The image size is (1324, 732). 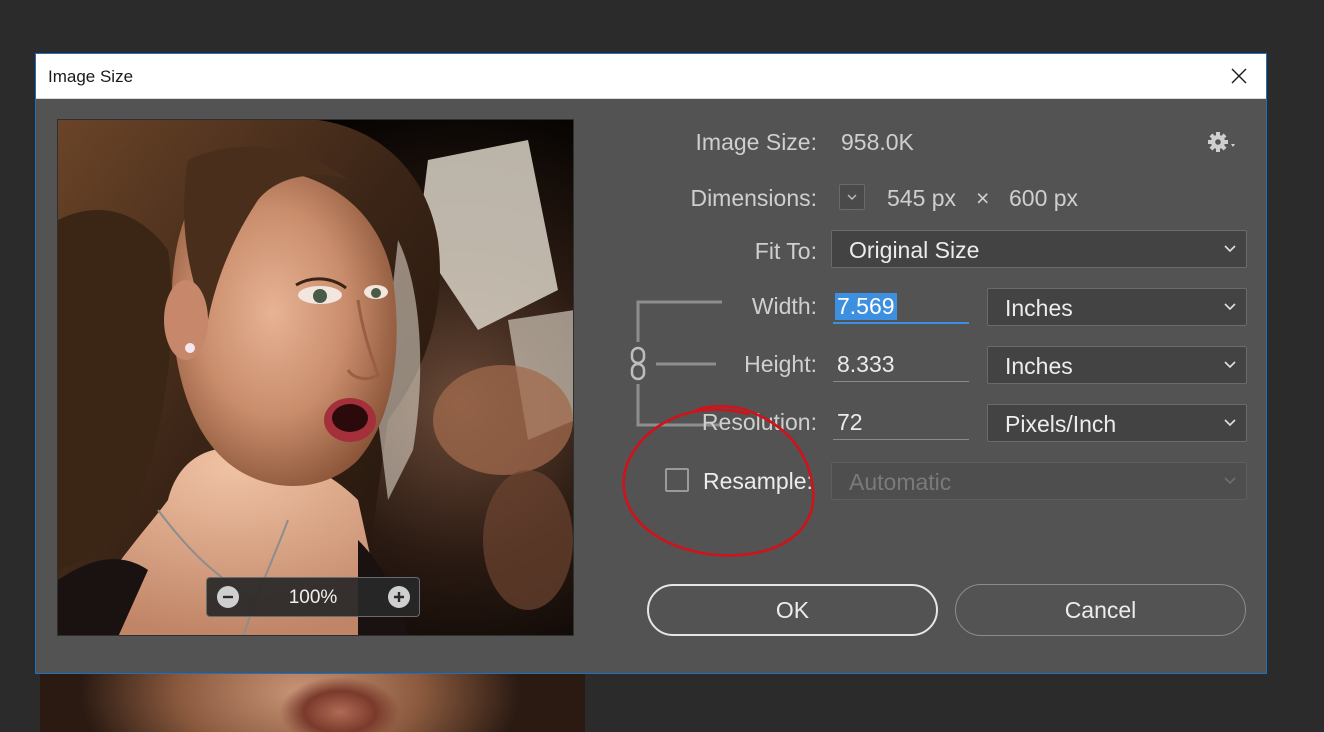 I want to click on close-button, so click(x=1239, y=76).